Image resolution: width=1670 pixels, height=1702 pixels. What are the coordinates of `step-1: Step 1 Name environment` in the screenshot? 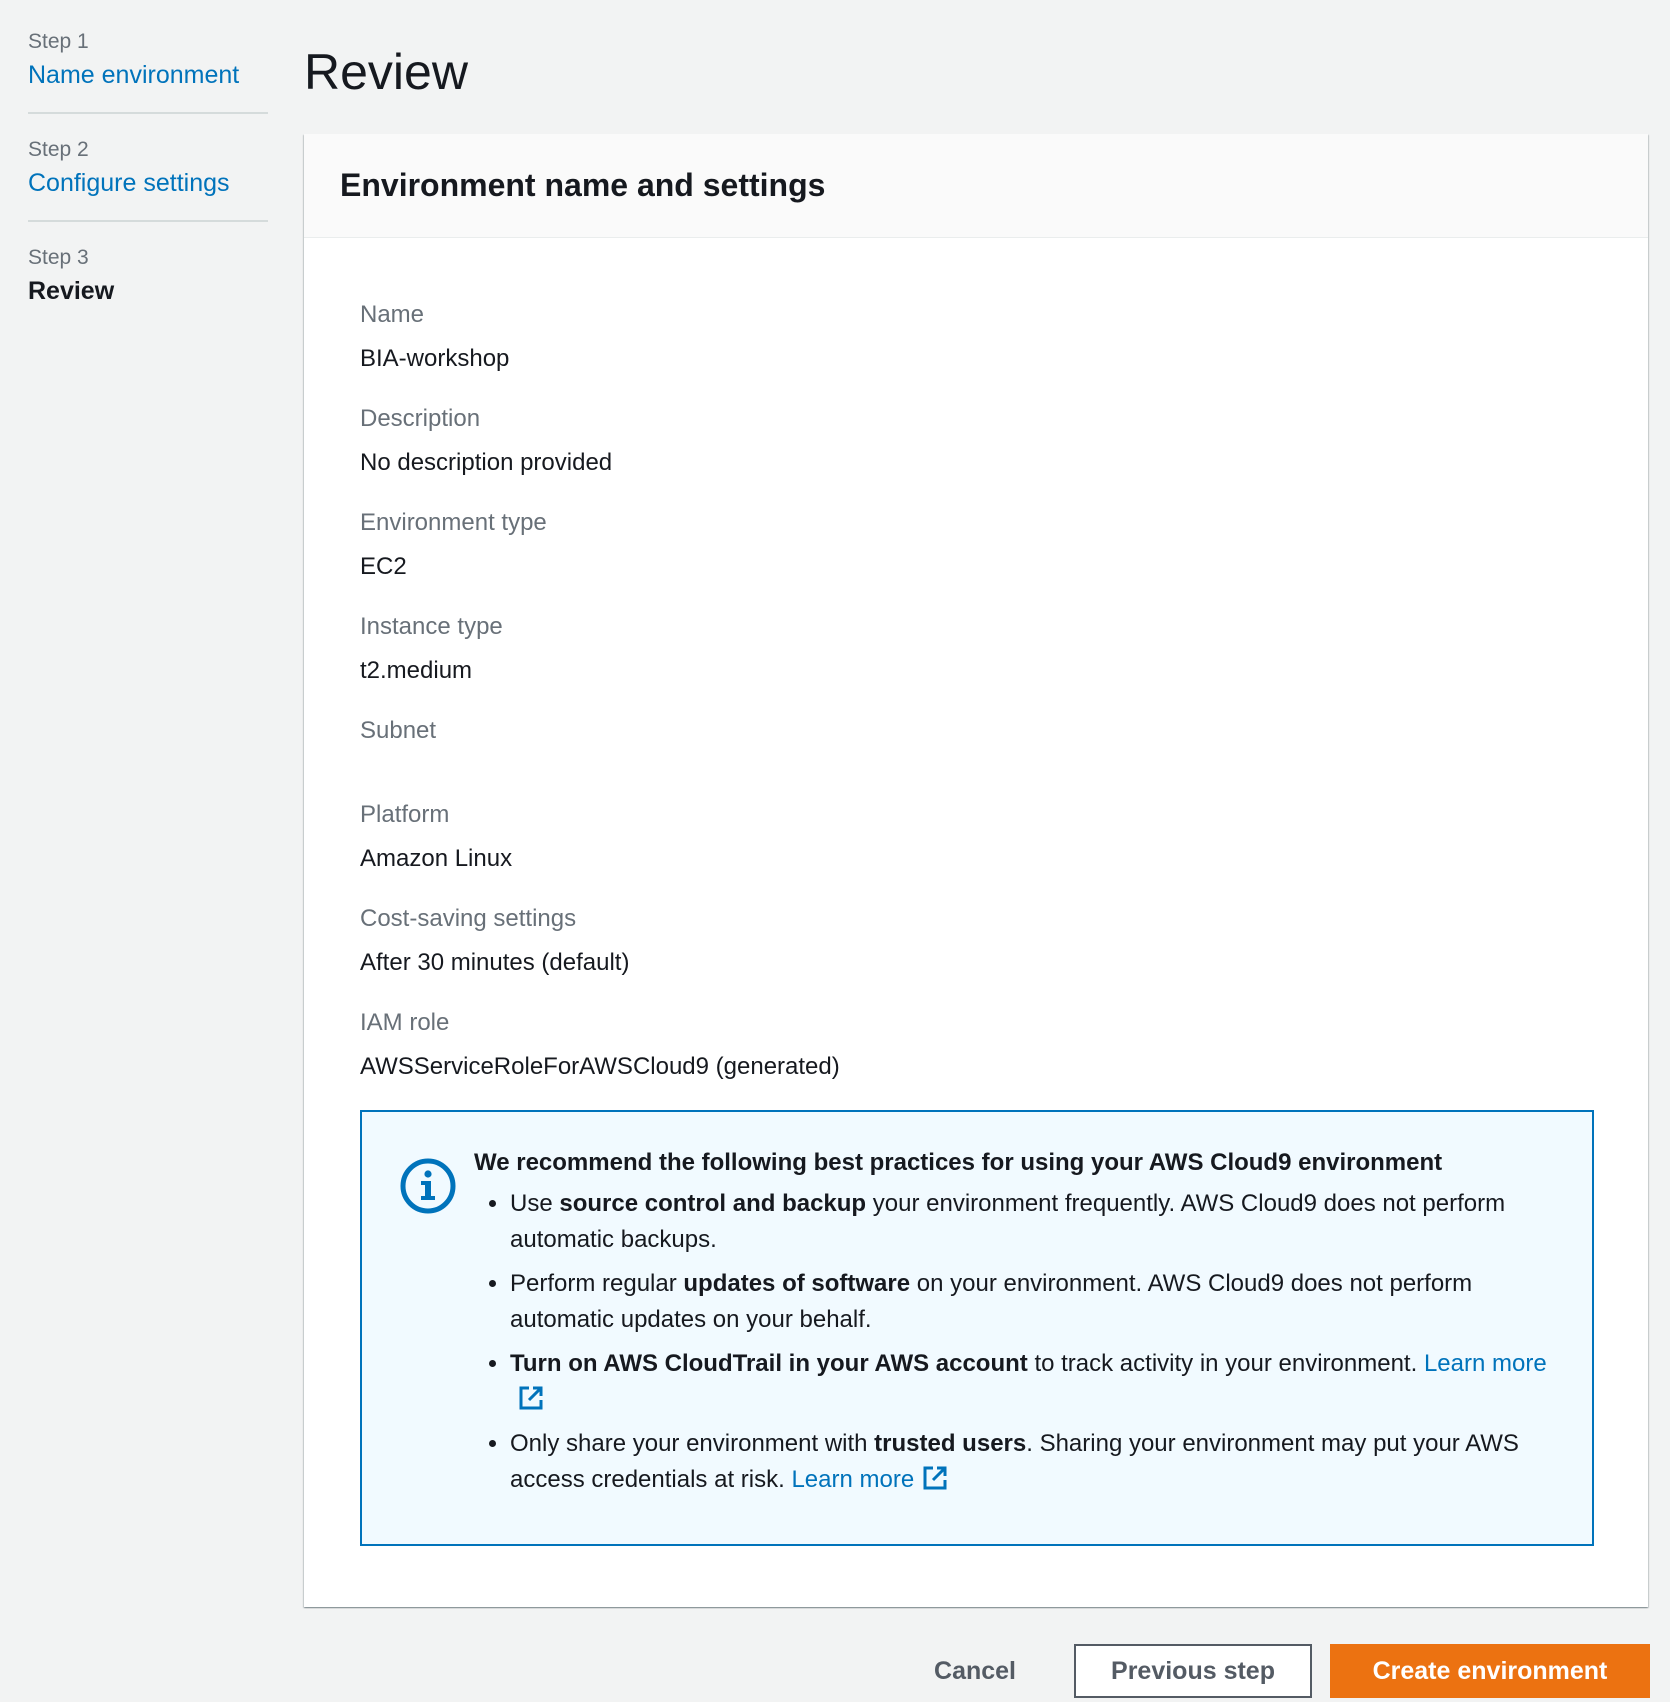 It's located at (148, 70).